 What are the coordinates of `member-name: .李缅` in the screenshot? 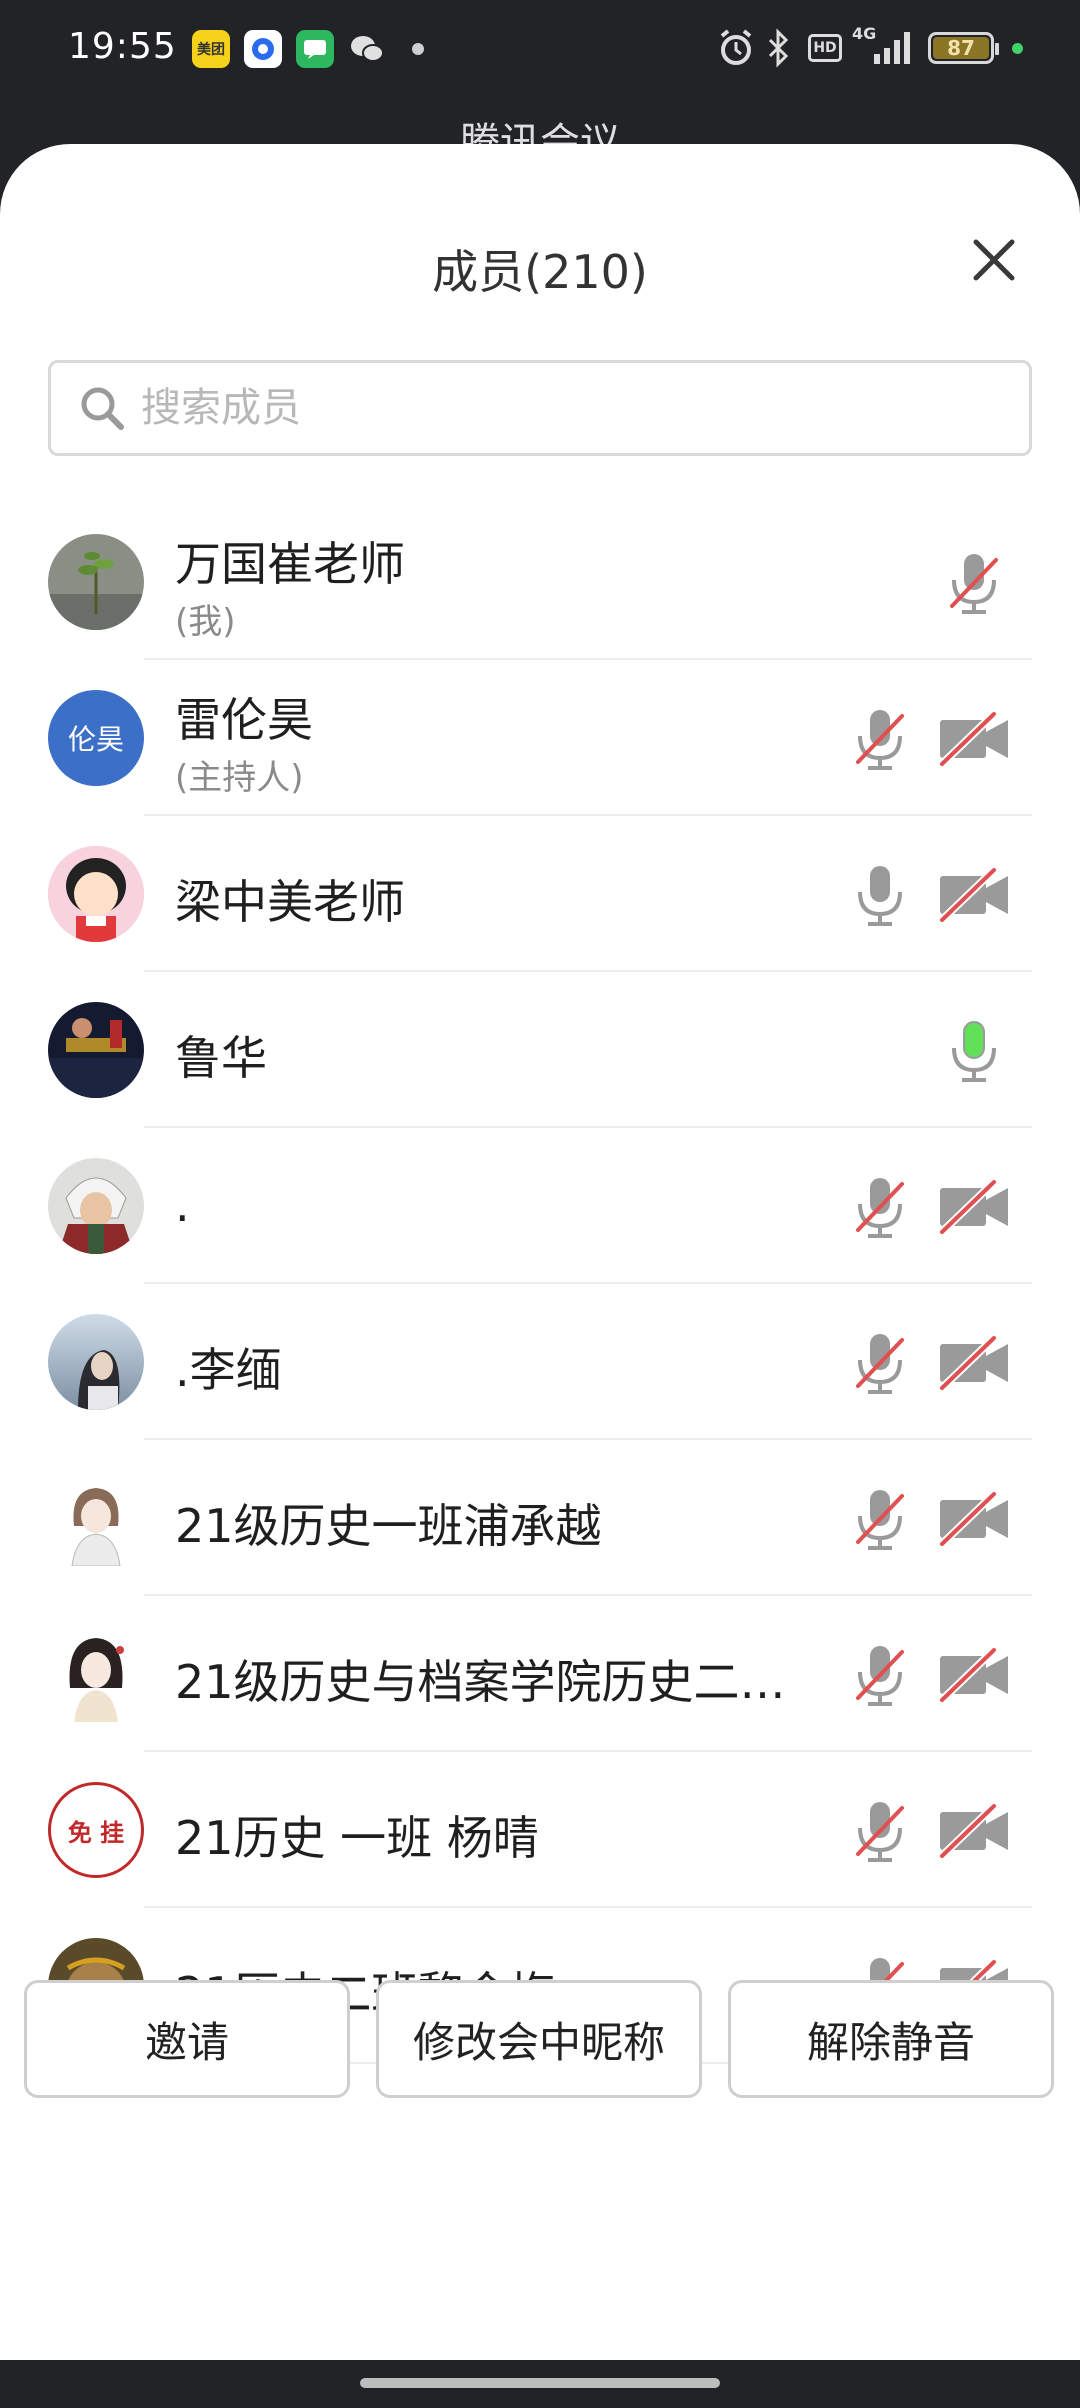 It's located at (228, 1370).